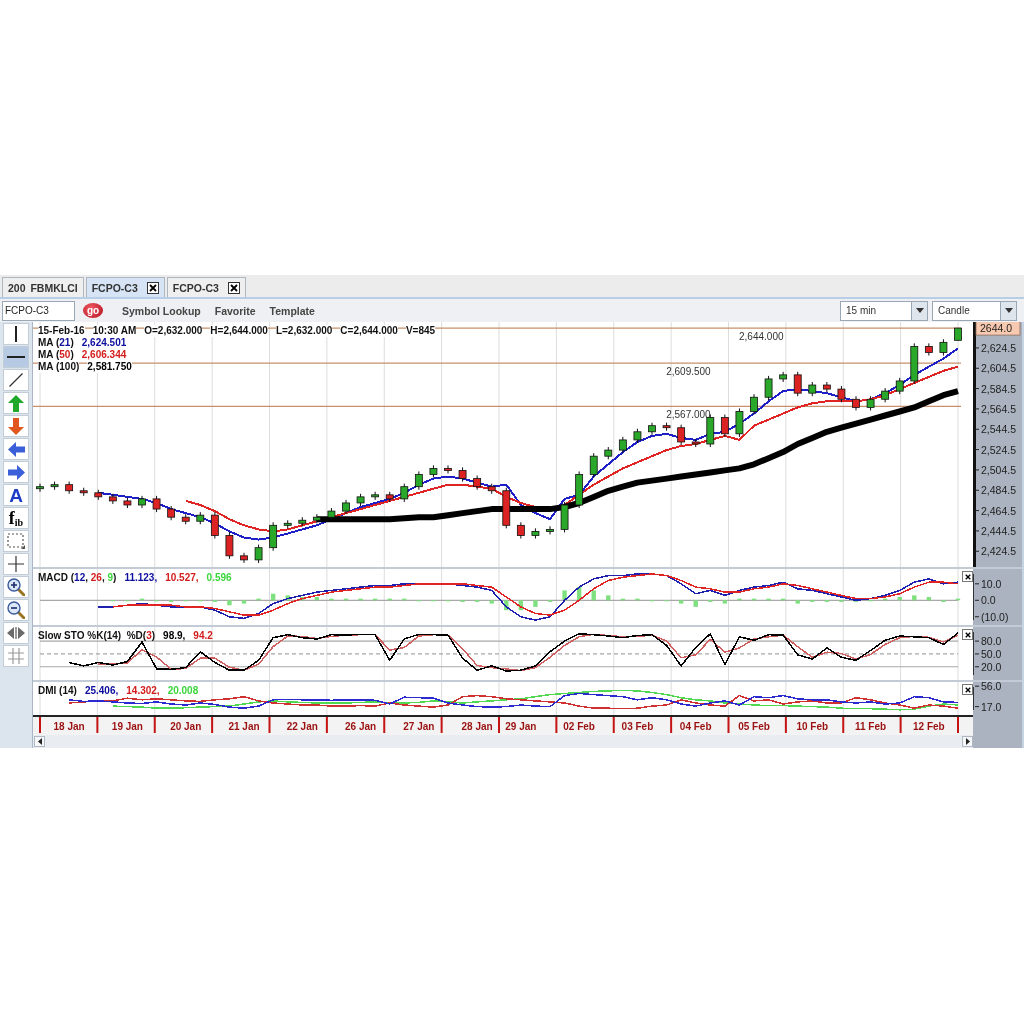  I want to click on date-label: 20 Jan, so click(186, 726).